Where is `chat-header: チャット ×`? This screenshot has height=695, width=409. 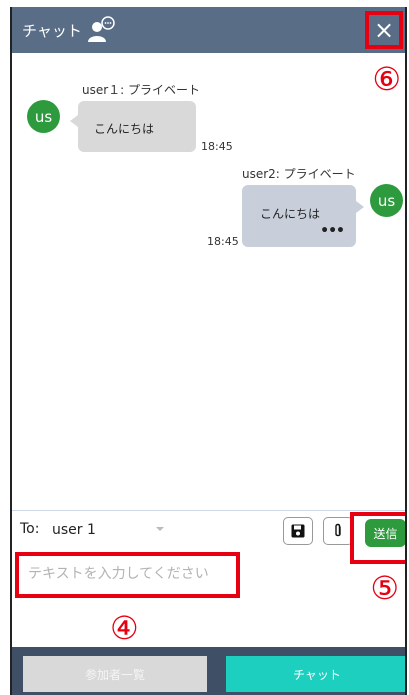
chat-header: チャット × is located at coordinates (208, 30).